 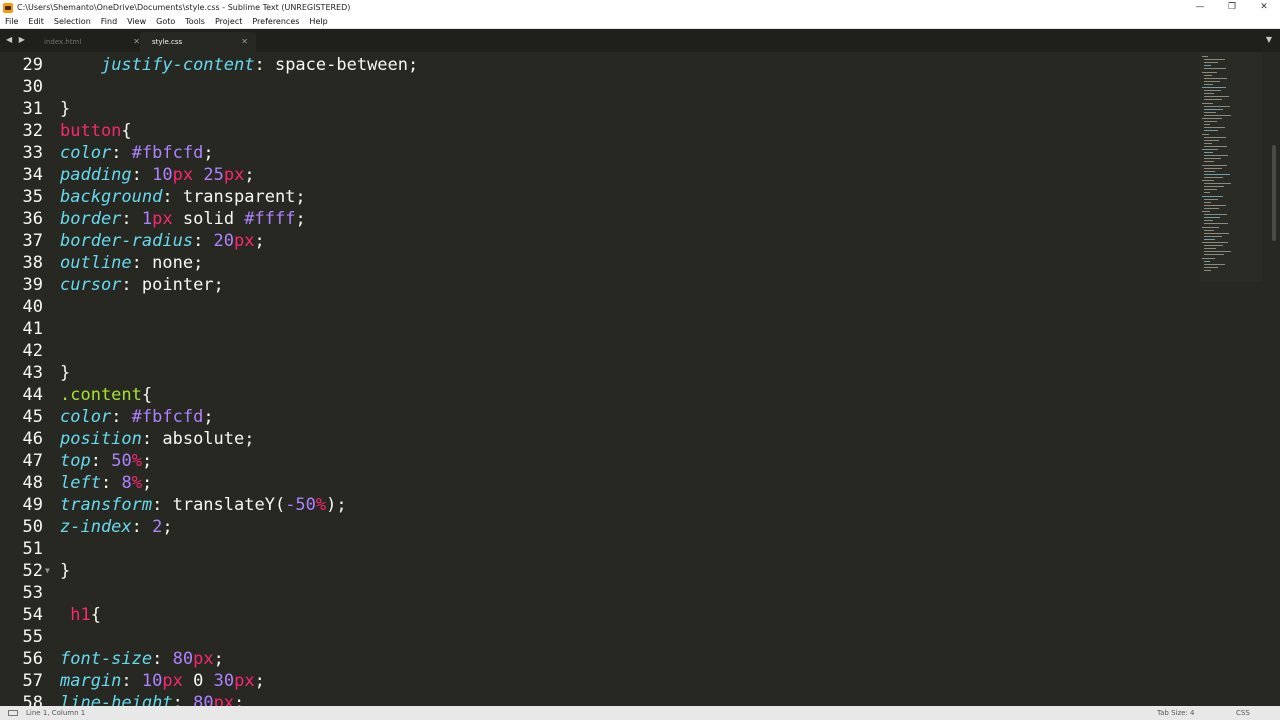 I want to click on code-token: %, so click(x=136, y=461).